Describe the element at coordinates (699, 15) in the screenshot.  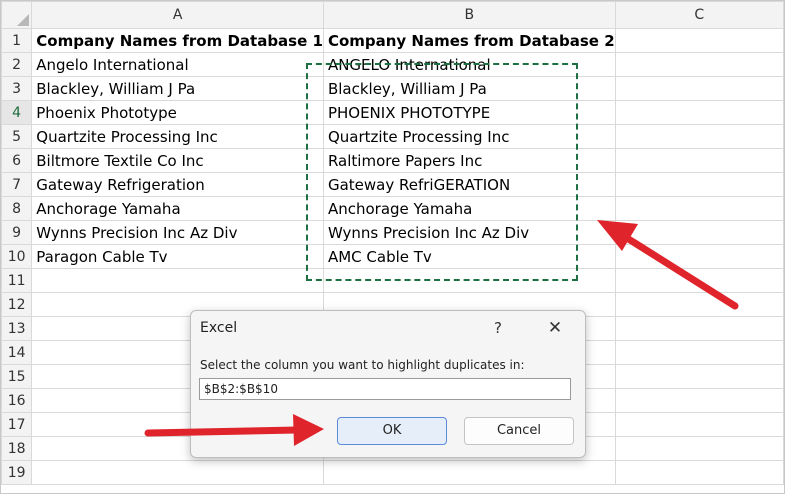
I see `column-header-c: C` at that location.